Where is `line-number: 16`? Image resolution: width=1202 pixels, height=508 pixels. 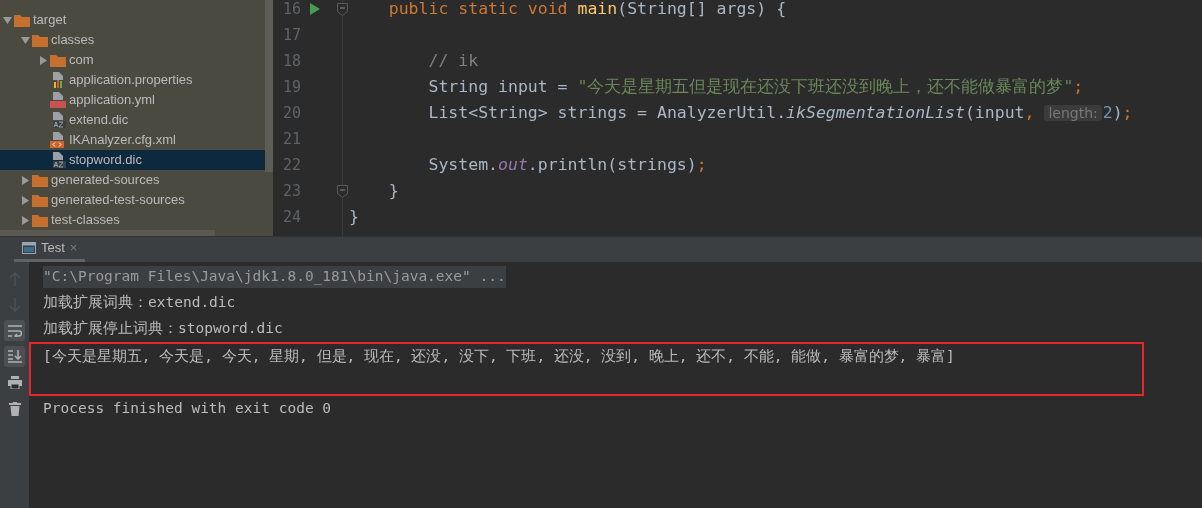 line-number: 16 is located at coordinates (291, 10).